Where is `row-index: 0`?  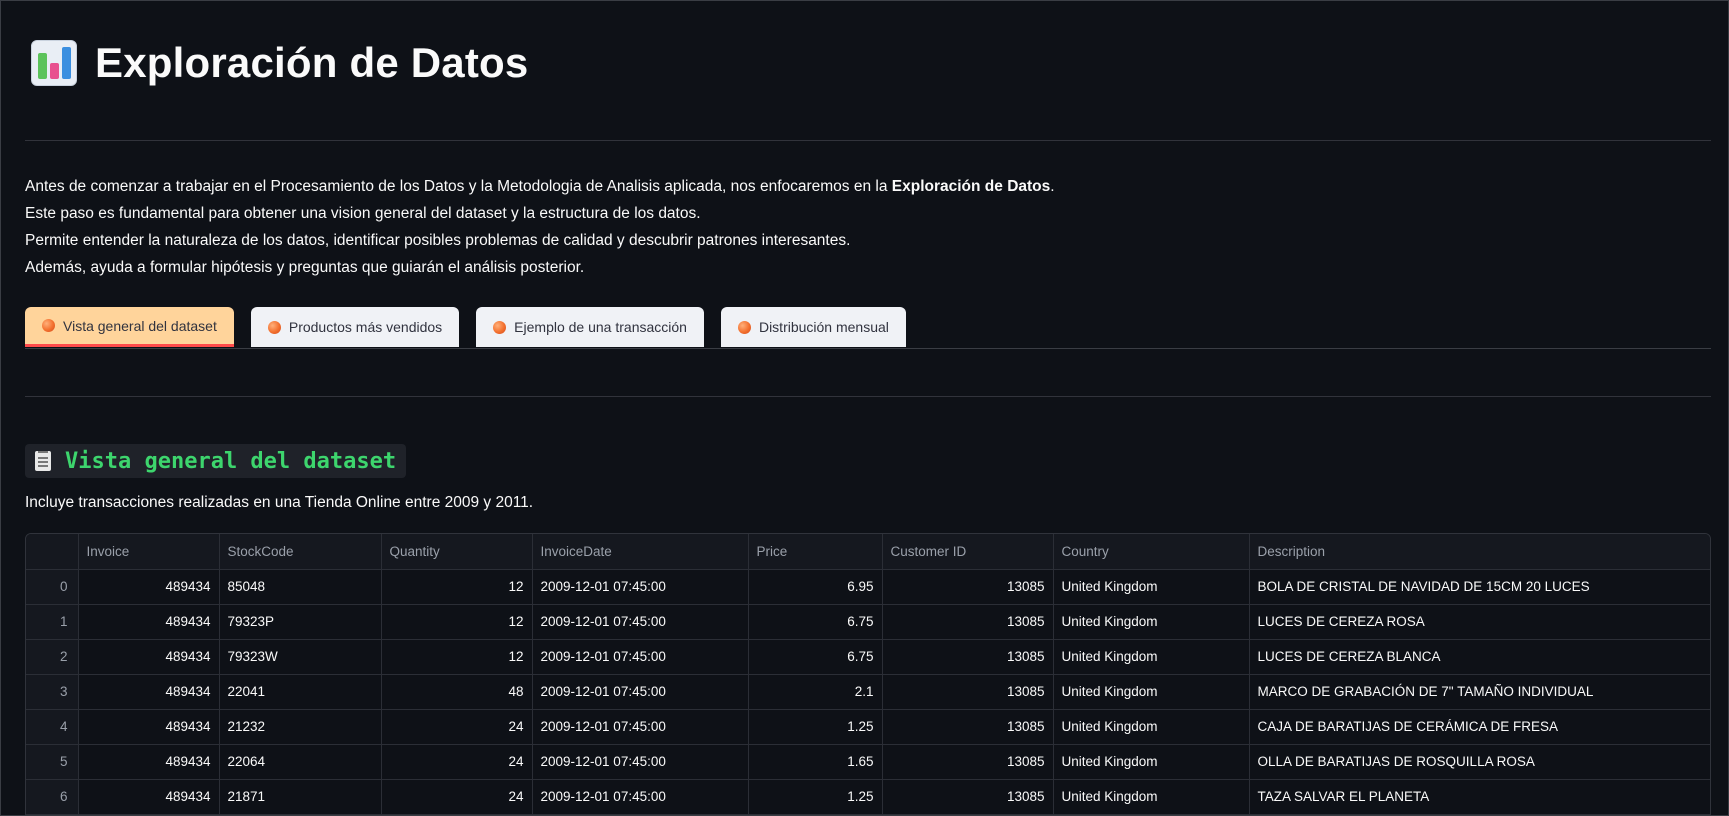 row-index: 0 is located at coordinates (52, 587).